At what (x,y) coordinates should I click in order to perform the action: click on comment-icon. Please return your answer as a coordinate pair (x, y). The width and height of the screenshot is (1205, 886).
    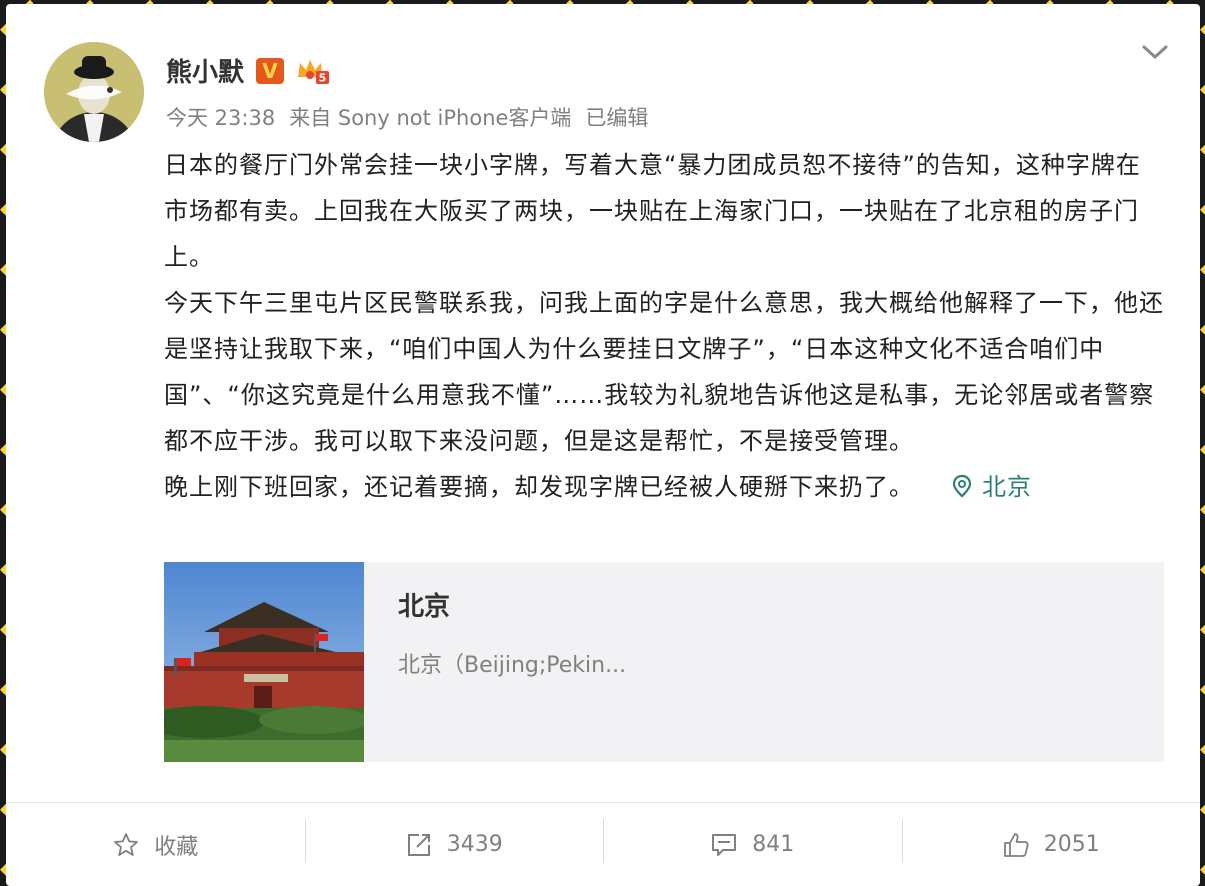
    Looking at the image, I should click on (724, 844).